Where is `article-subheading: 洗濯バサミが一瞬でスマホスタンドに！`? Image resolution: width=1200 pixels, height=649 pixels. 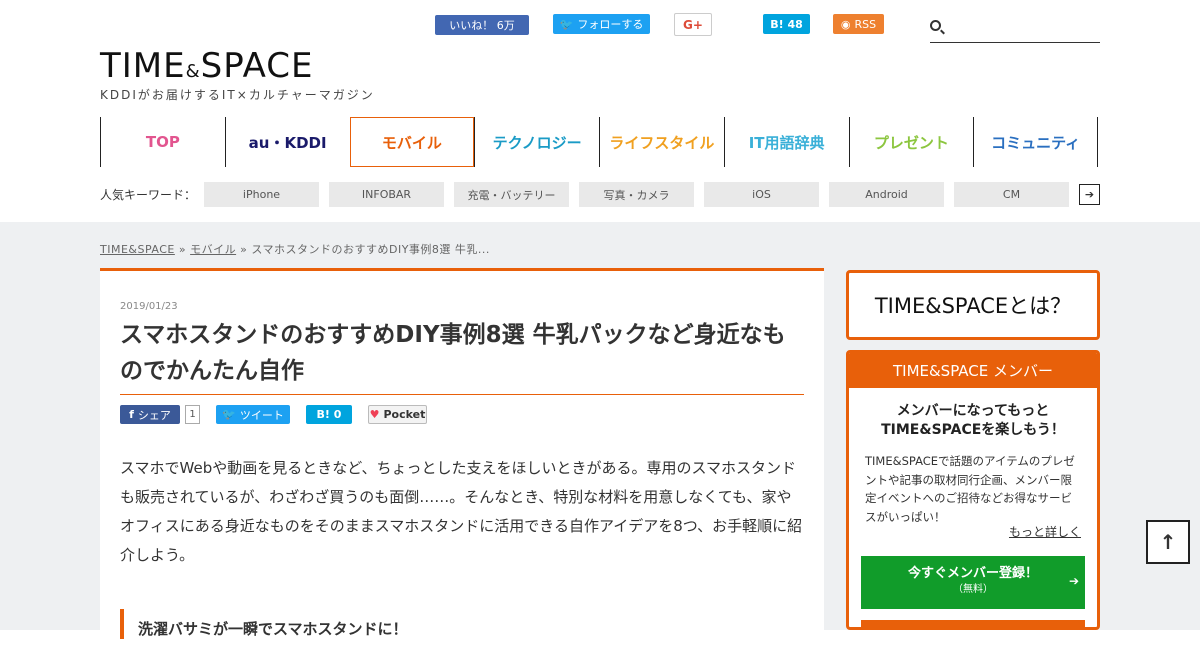
article-subheading: 洗濯バサミが一瞬でスマホスタンドに！ is located at coordinates (462, 624).